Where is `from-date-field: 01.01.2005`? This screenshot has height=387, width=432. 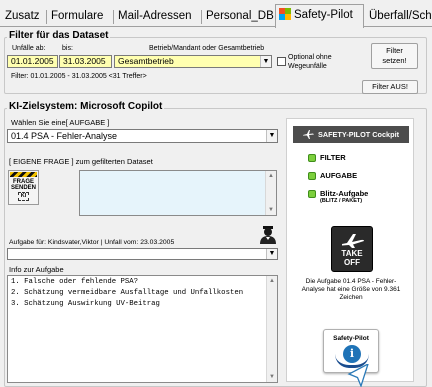 from-date-field: 01.01.2005 is located at coordinates (32, 61).